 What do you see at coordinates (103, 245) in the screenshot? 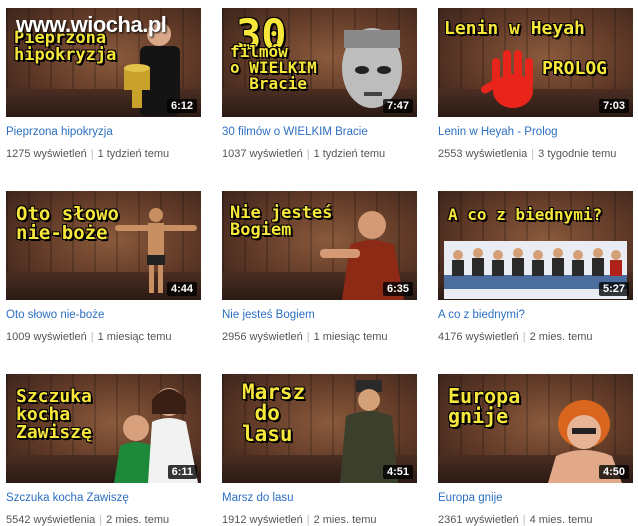
I see `video-thumbnail: Oto słowo nie-boże 4:44` at bounding box center [103, 245].